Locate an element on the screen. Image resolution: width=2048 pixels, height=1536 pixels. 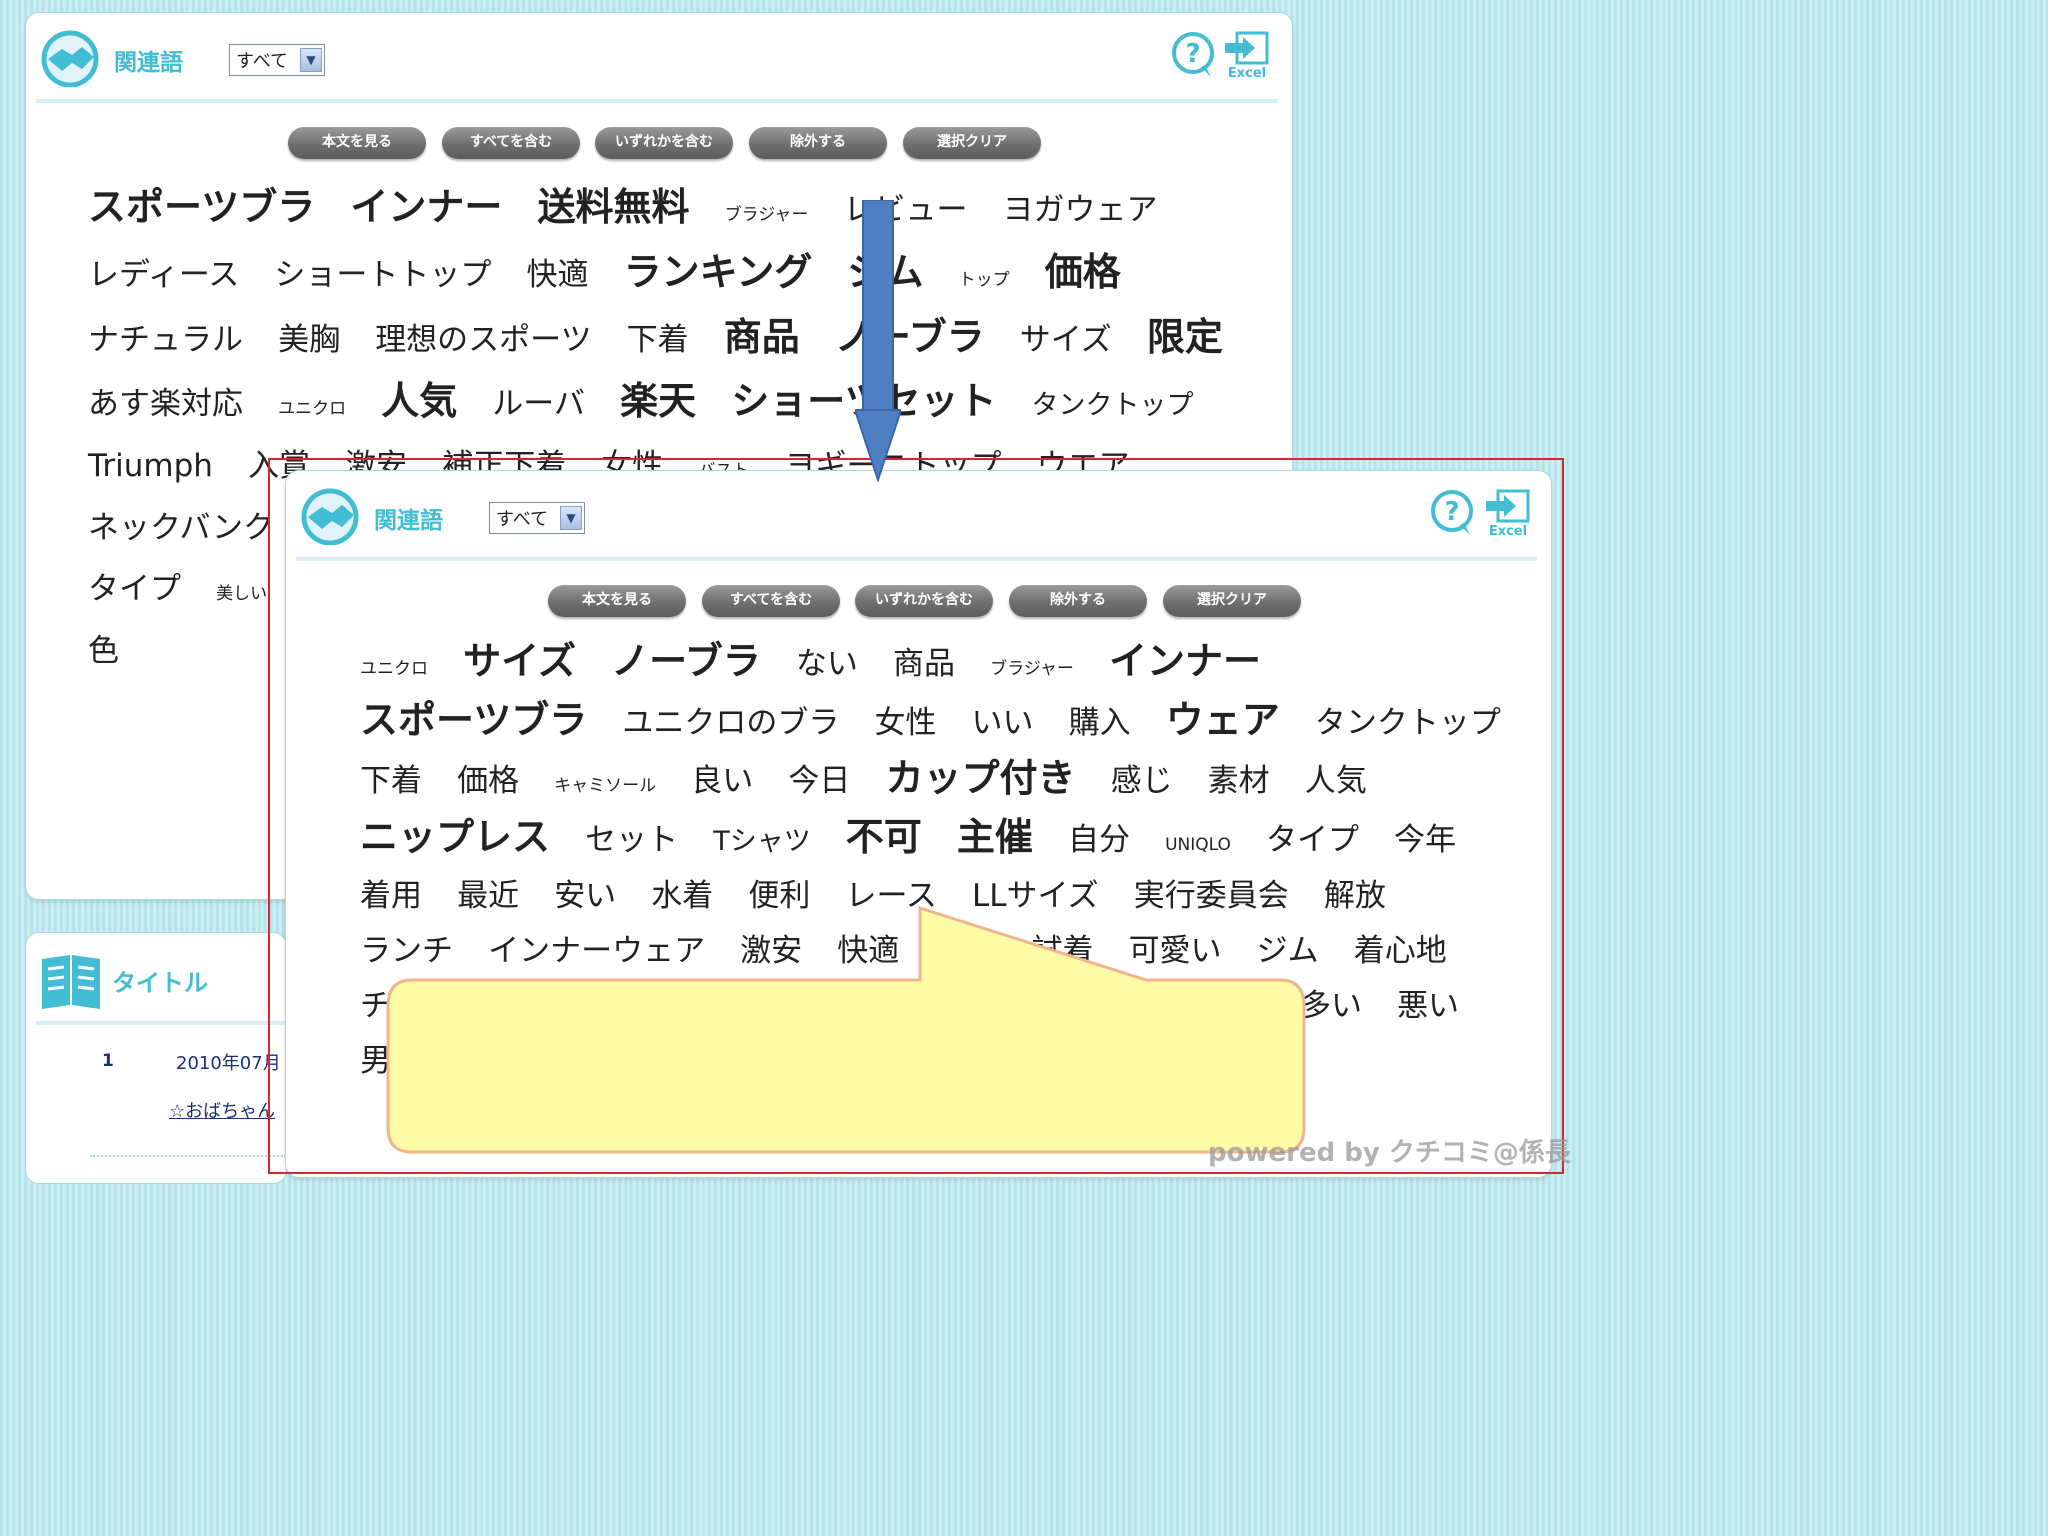
panel-header: 関連語 すべて ▼ ? Excel is located at coordinates (659, 58).